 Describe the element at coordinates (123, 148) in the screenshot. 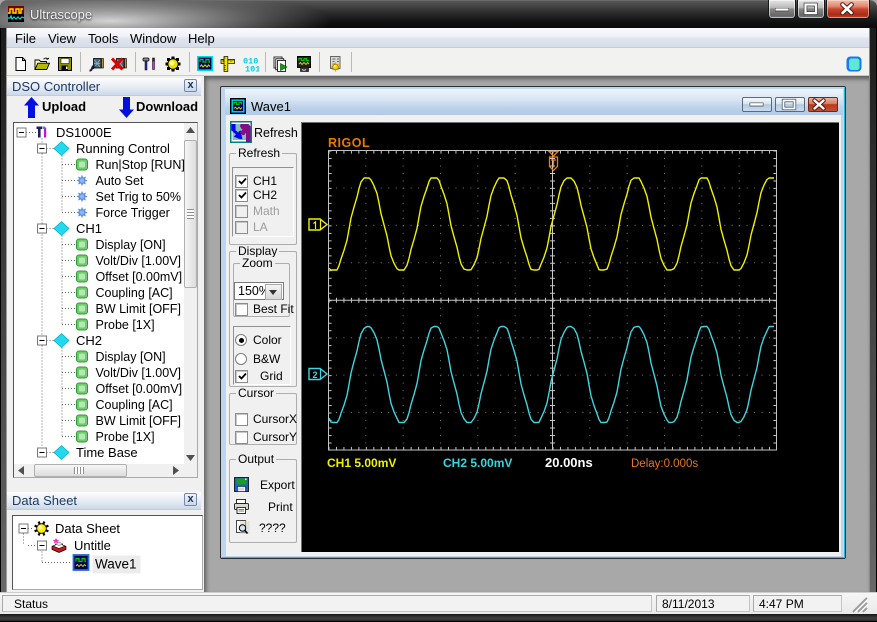

I see `svg-text: Running Control` at that location.